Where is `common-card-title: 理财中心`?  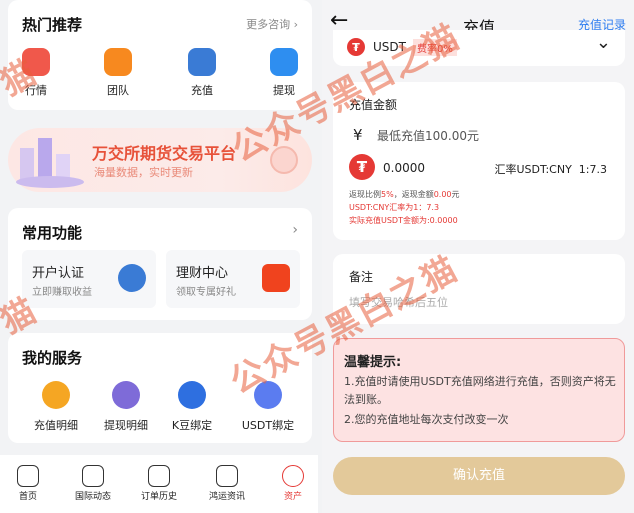 common-card-title: 理财中心 is located at coordinates (202, 273).